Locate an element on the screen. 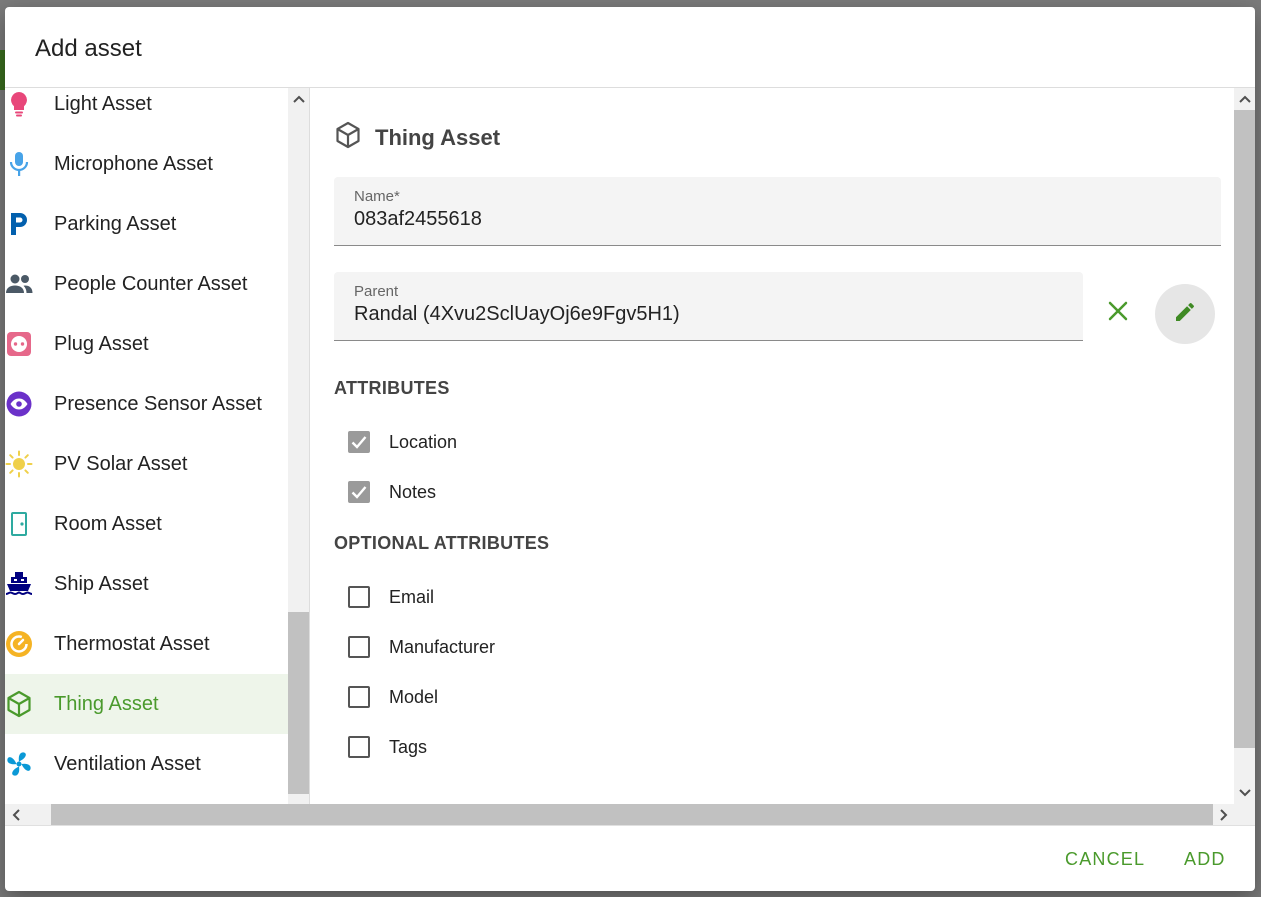 The height and width of the screenshot is (897, 1261). thermostat-icon is located at coordinates (19, 644).